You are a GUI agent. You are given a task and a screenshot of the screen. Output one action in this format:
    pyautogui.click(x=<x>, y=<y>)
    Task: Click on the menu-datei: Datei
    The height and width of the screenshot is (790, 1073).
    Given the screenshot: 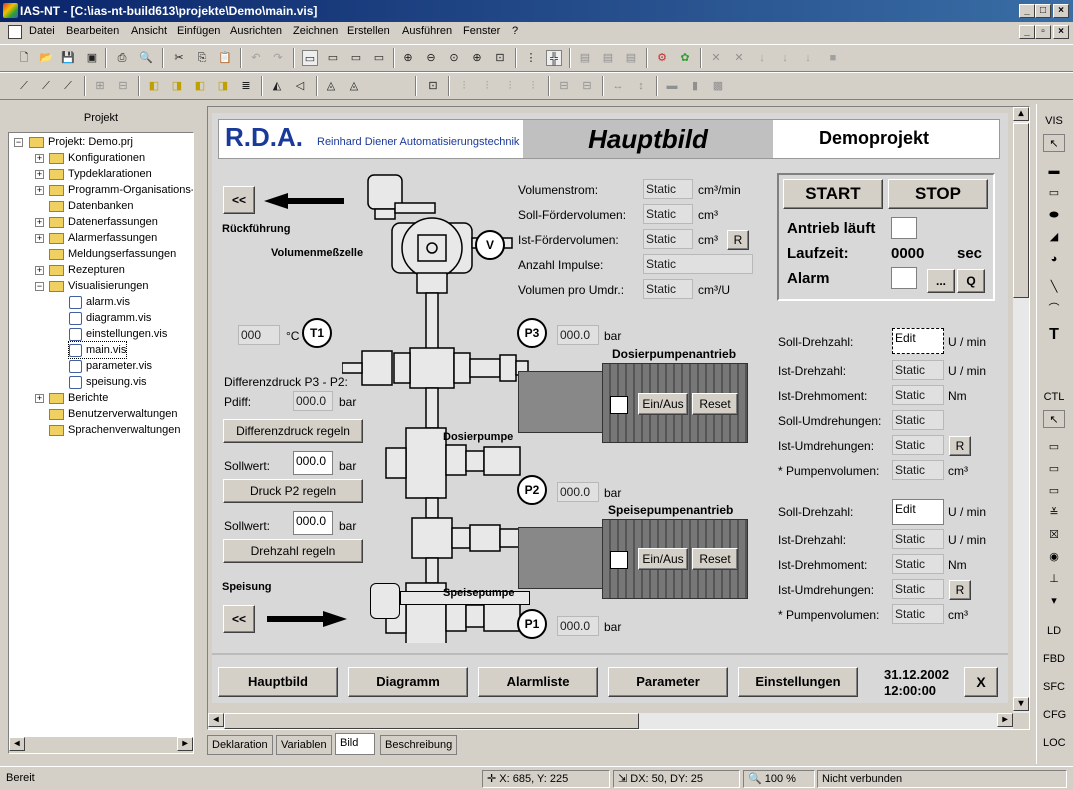 What is the action you would take?
    pyautogui.click(x=42, y=31)
    